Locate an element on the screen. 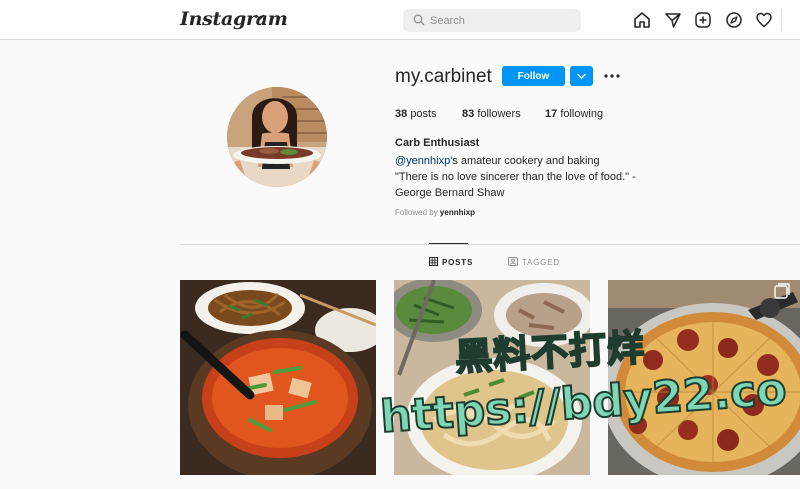 The width and height of the screenshot is (800, 489). activity-heart-icon is located at coordinates (764, 20).